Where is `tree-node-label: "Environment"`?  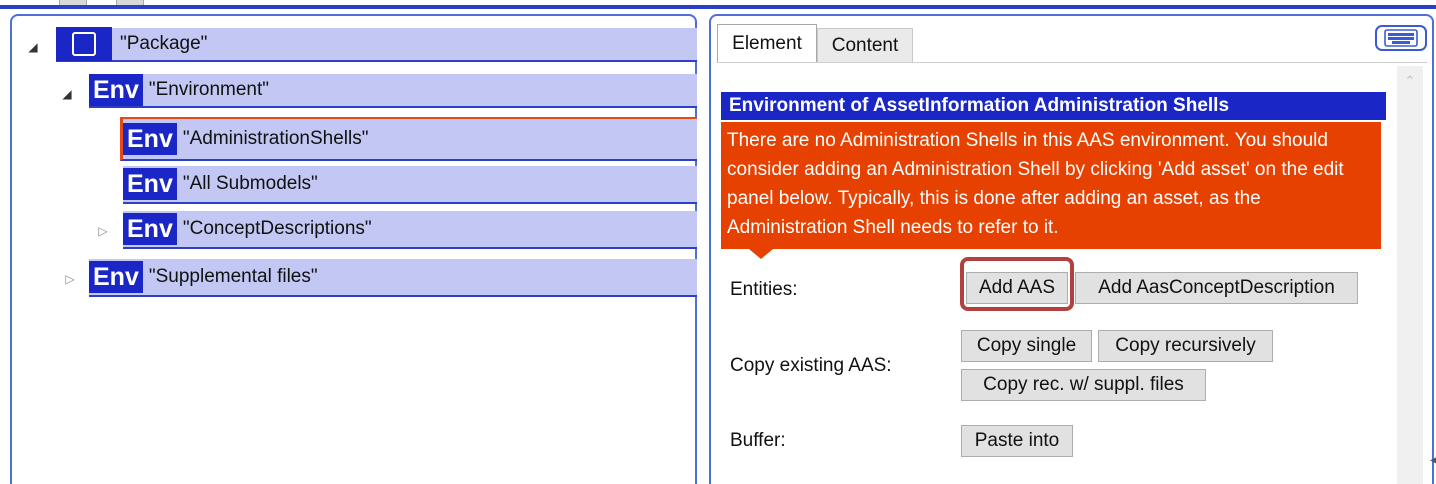 tree-node-label: "Environment" is located at coordinates (209, 89).